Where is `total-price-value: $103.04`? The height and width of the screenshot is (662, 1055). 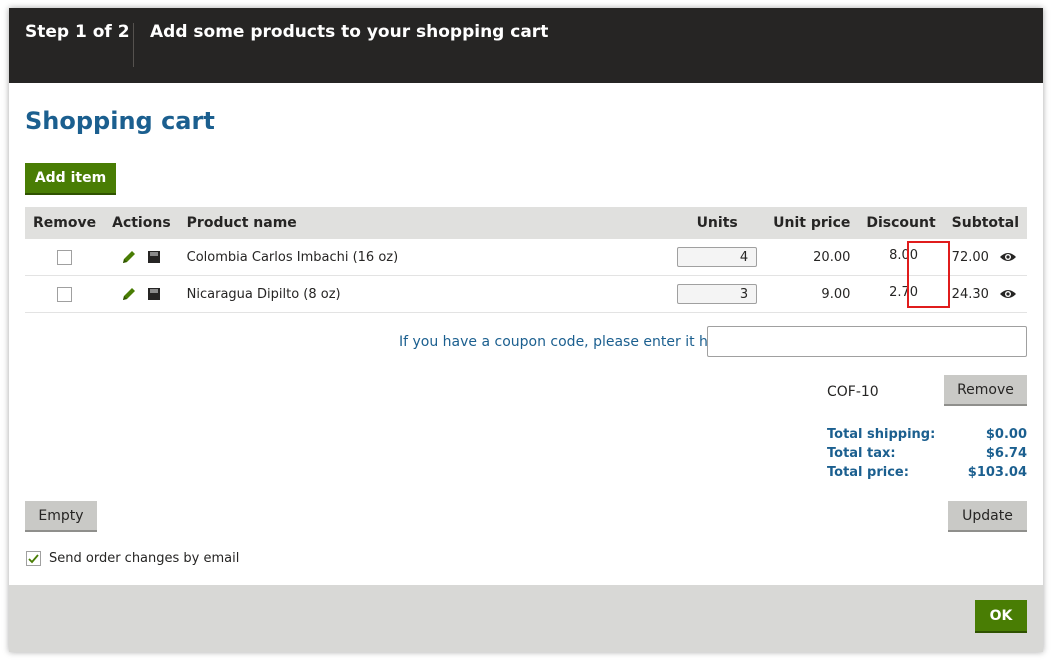
total-price-value: $103.04 is located at coordinates (997, 472).